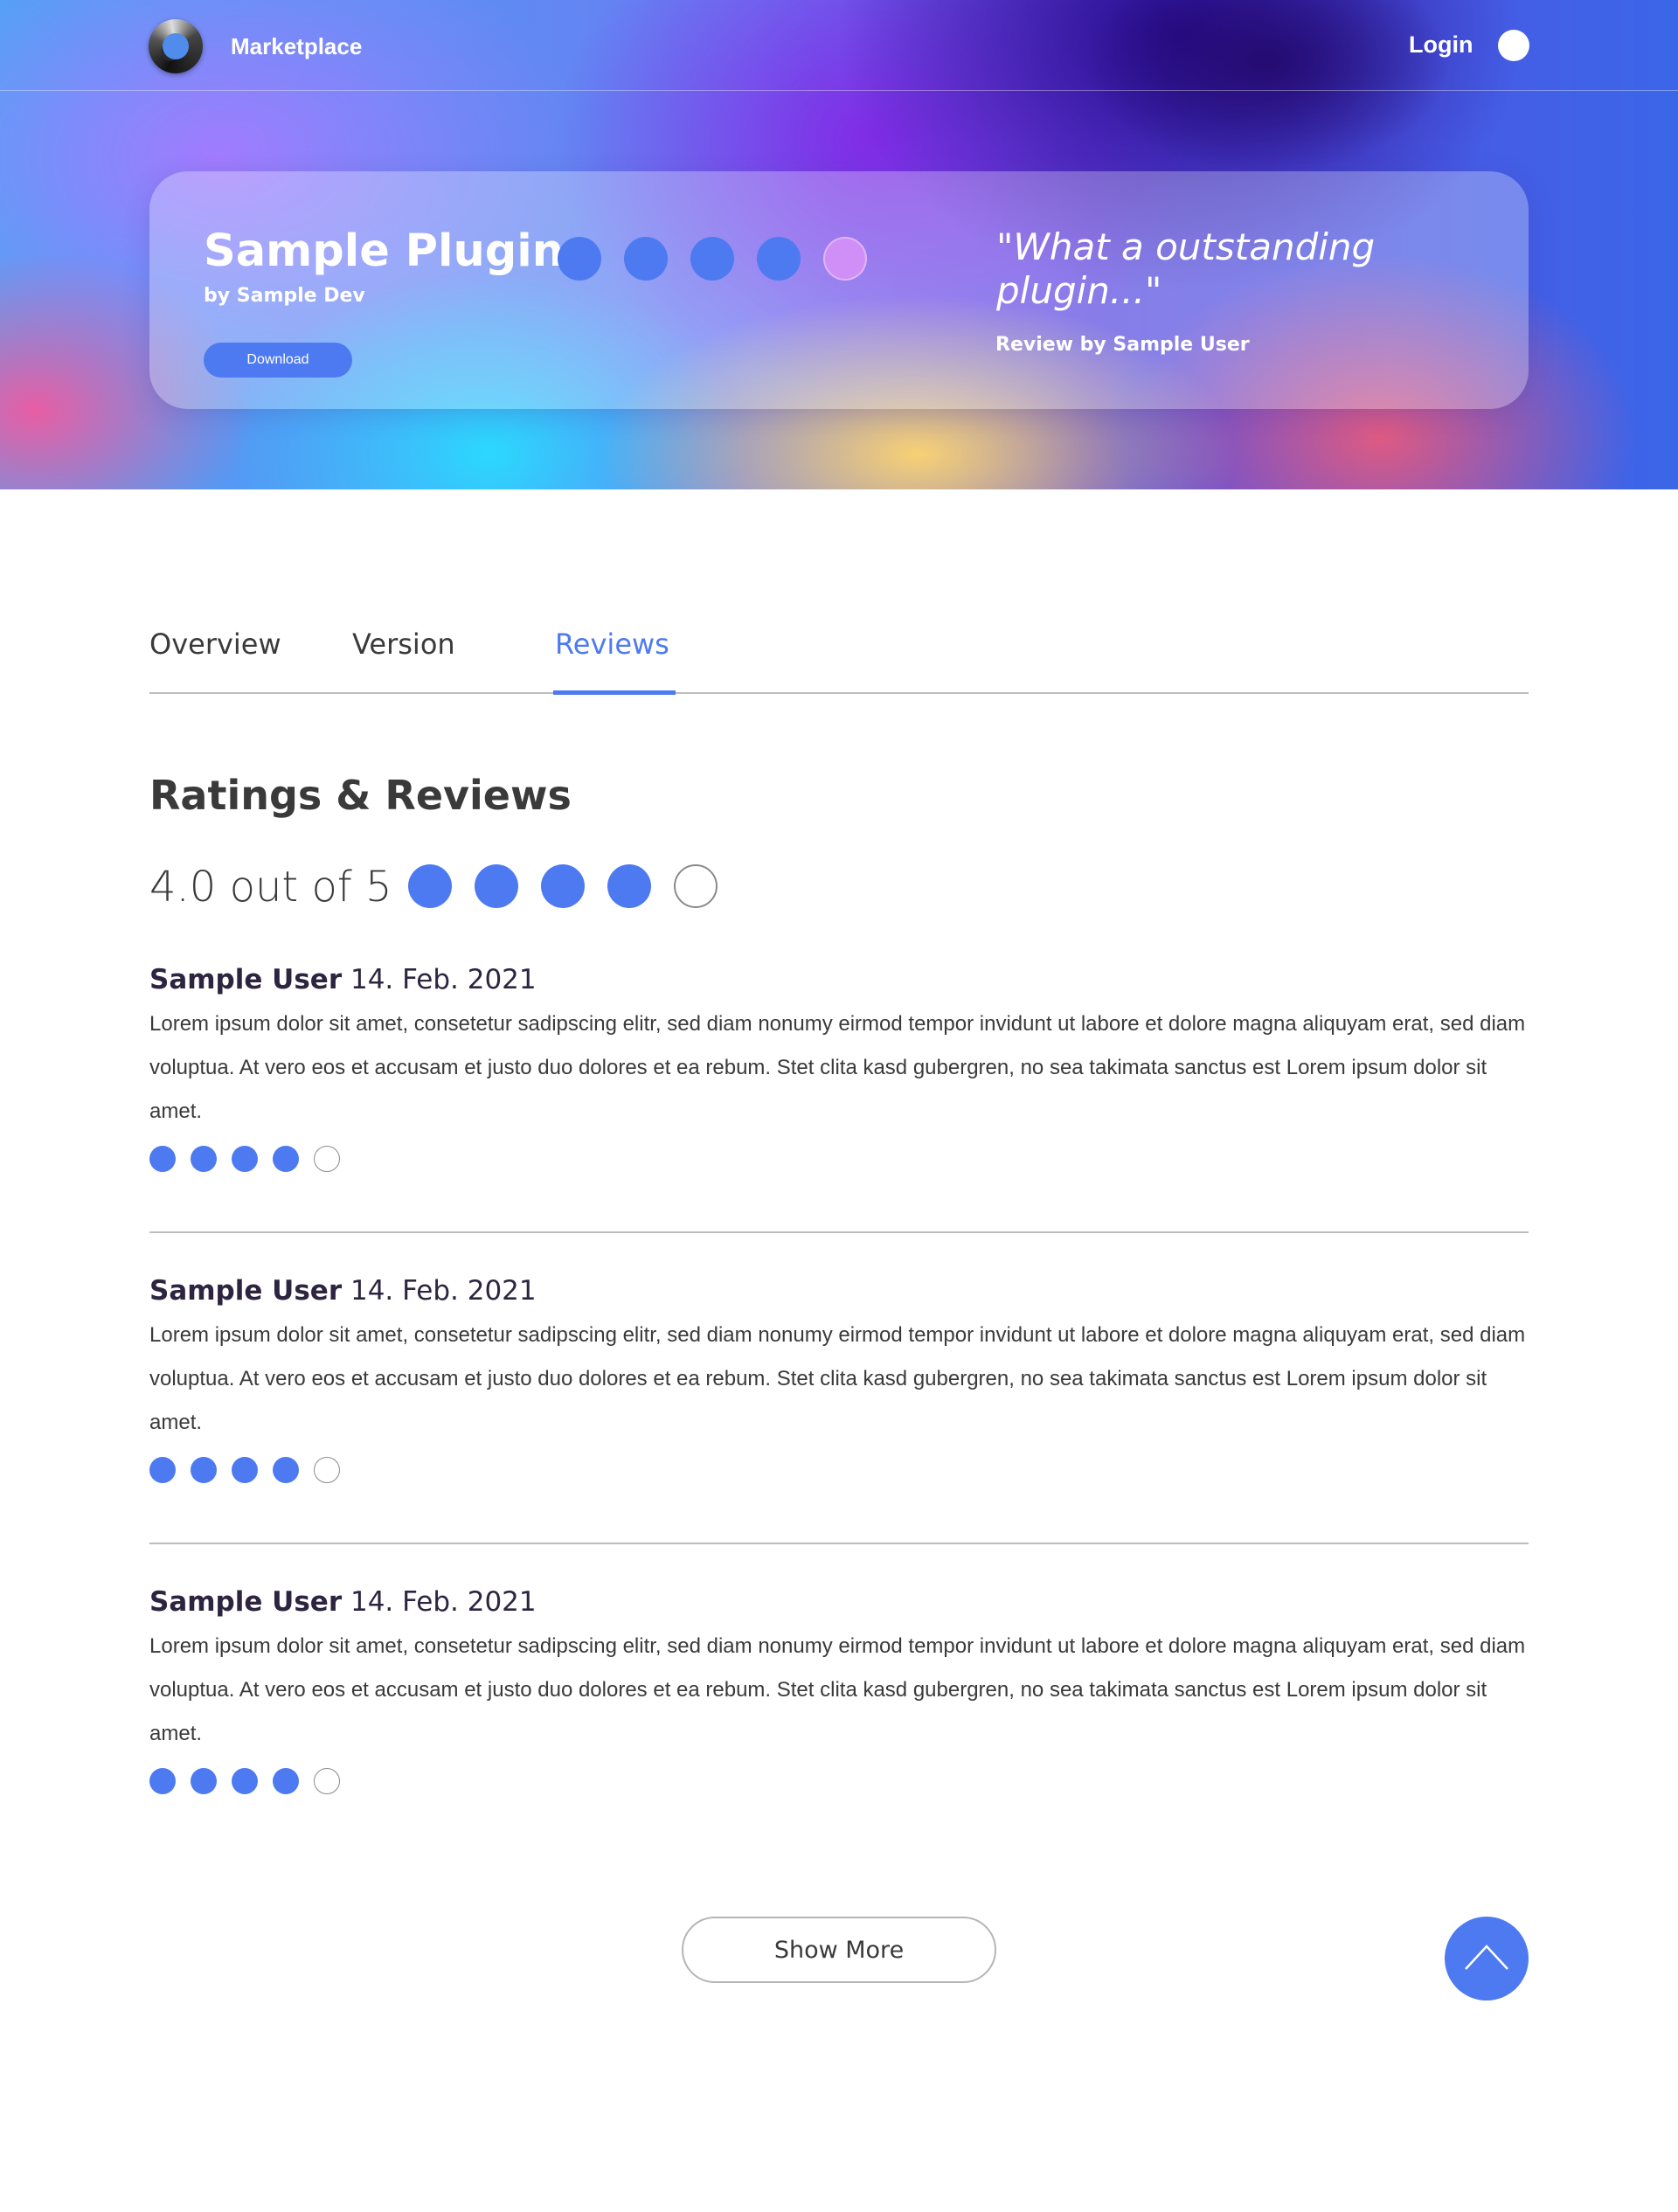  What do you see at coordinates (839, 45) in the screenshot?
I see `top-navbar: Marketplace Login` at bounding box center [839, 45].